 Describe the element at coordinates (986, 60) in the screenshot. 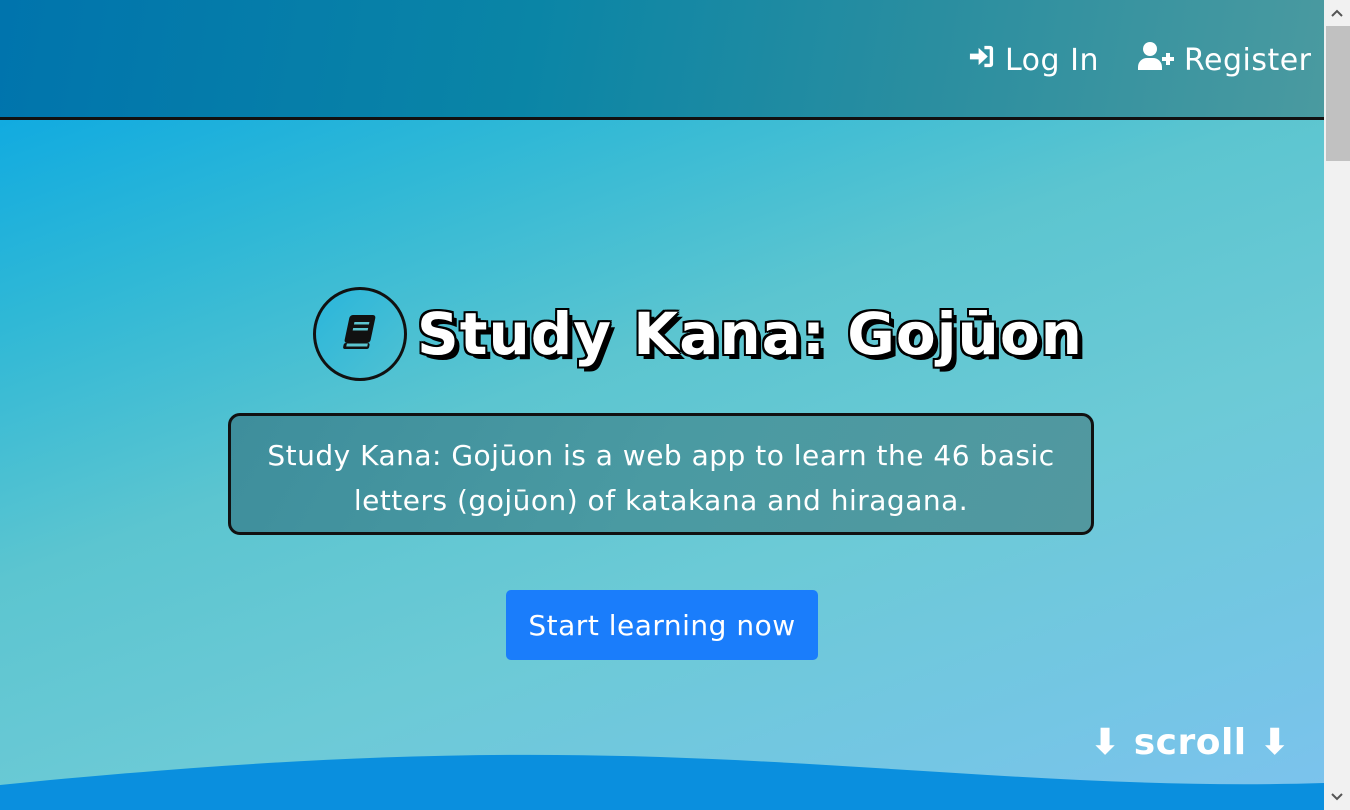

I see `sign-in-icon` at that location.